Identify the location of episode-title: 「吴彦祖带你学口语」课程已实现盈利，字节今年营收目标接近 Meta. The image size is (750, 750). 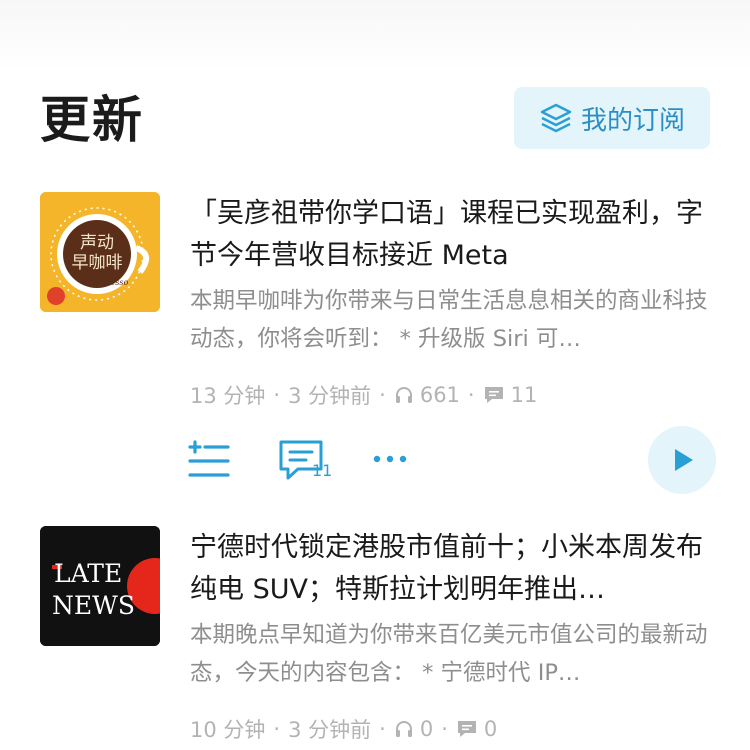
(450, 235).